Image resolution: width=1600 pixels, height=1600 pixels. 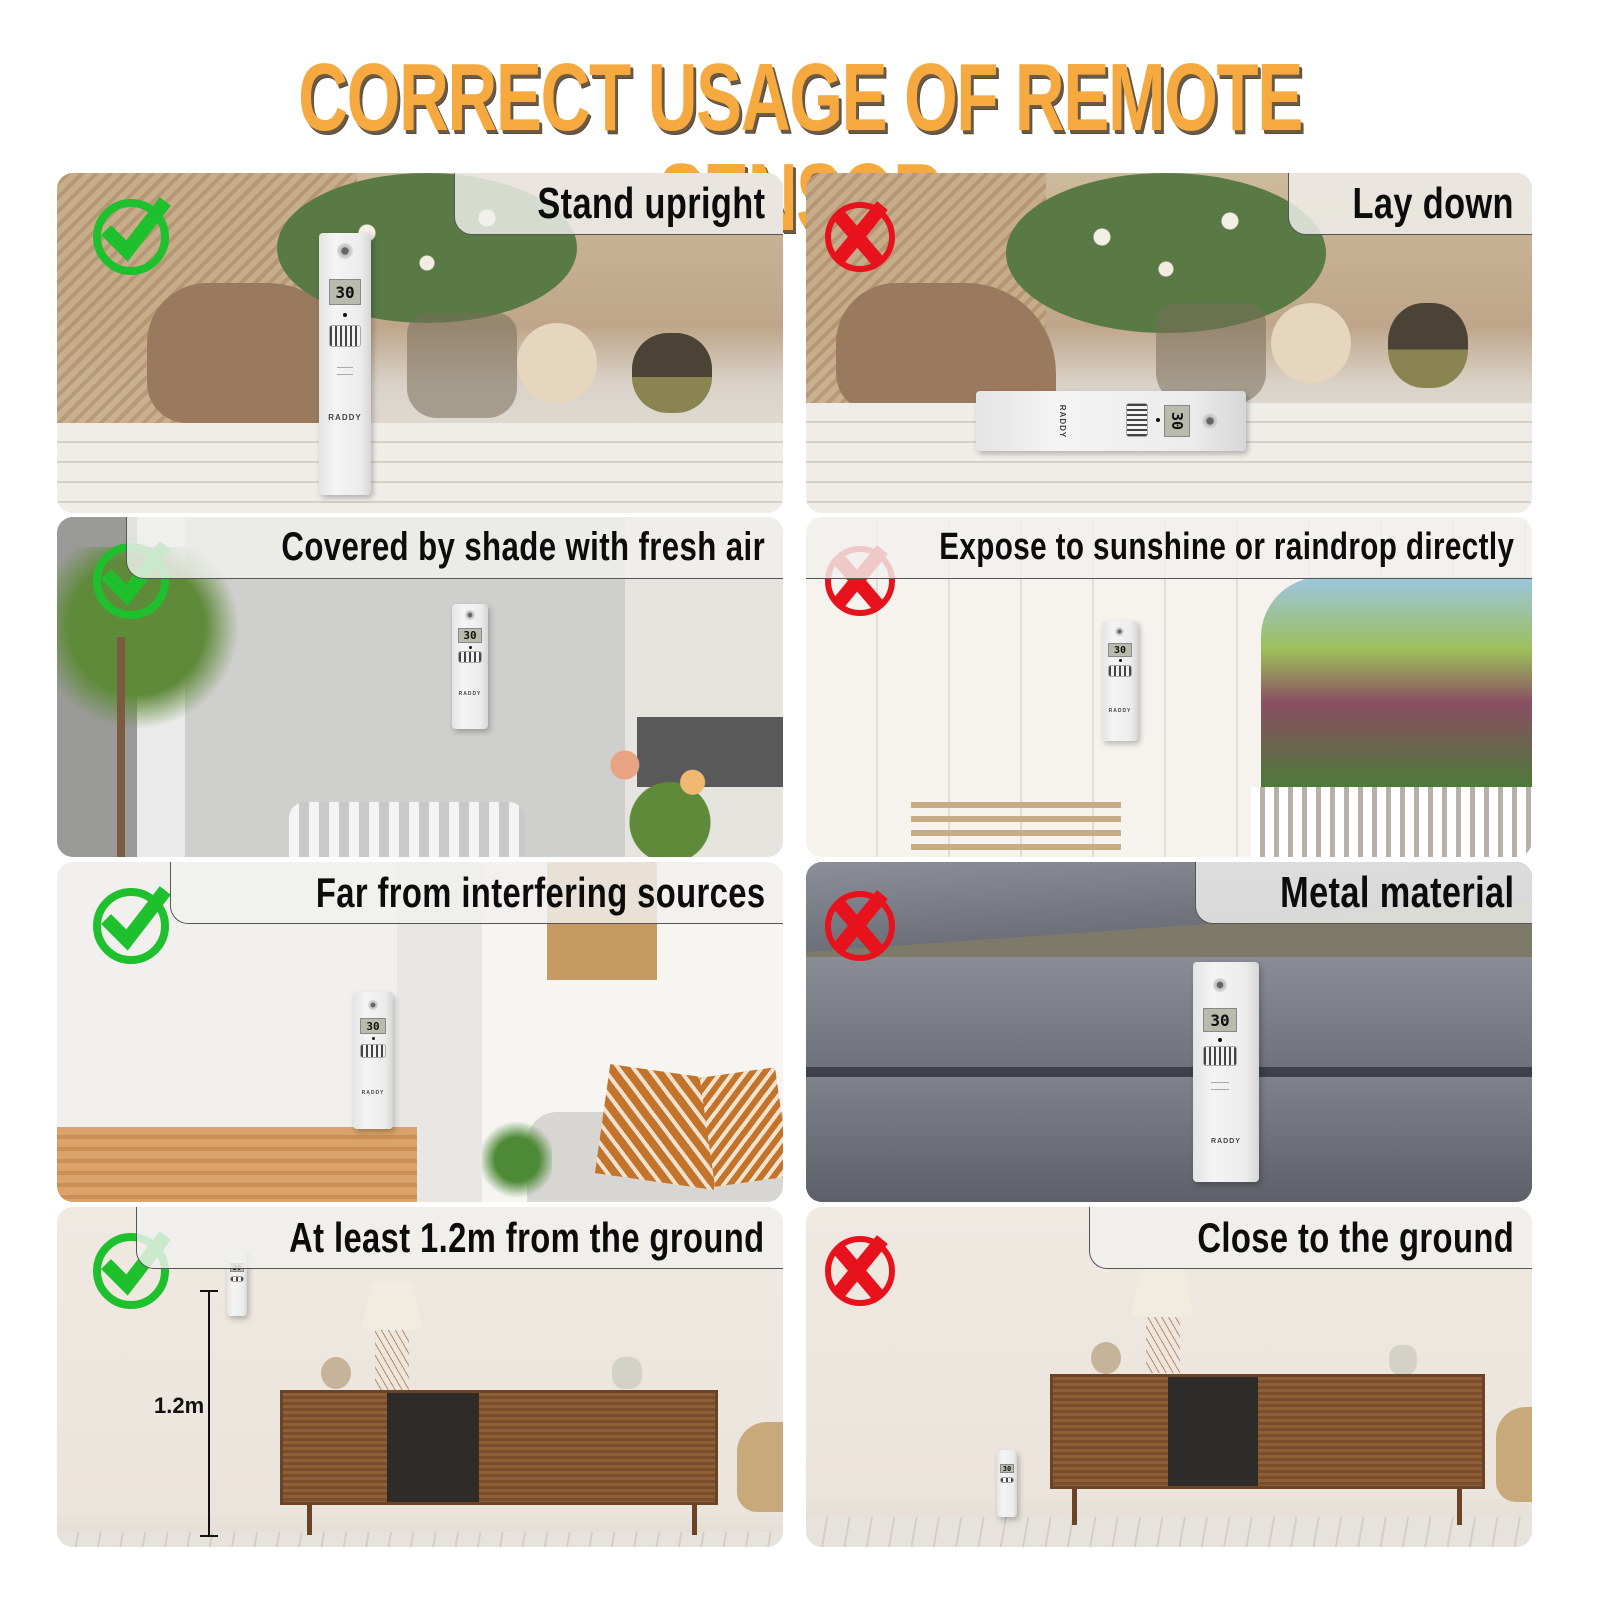 I want to click on panel-lay-down: RADDY 30 Lay down, so click(x=1169, y=343).